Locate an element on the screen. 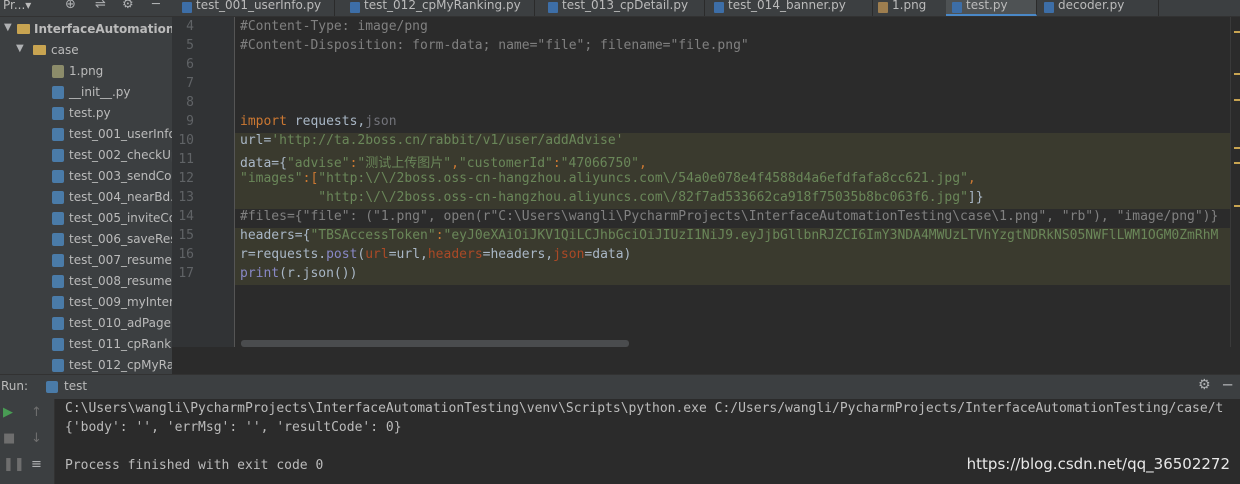 The height and width of the screenshot is (484, 1240). tree-folder-case: ▼ case is located at coordinates (86, 50).